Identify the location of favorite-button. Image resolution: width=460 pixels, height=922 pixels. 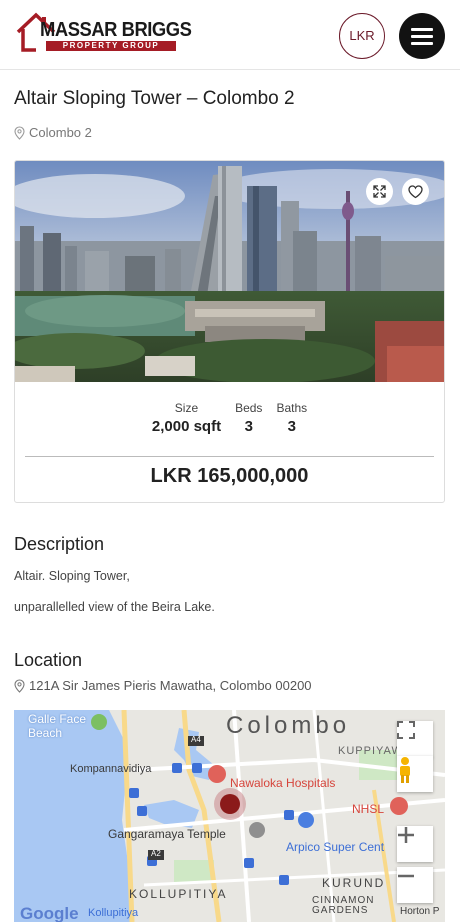
(415, 191).